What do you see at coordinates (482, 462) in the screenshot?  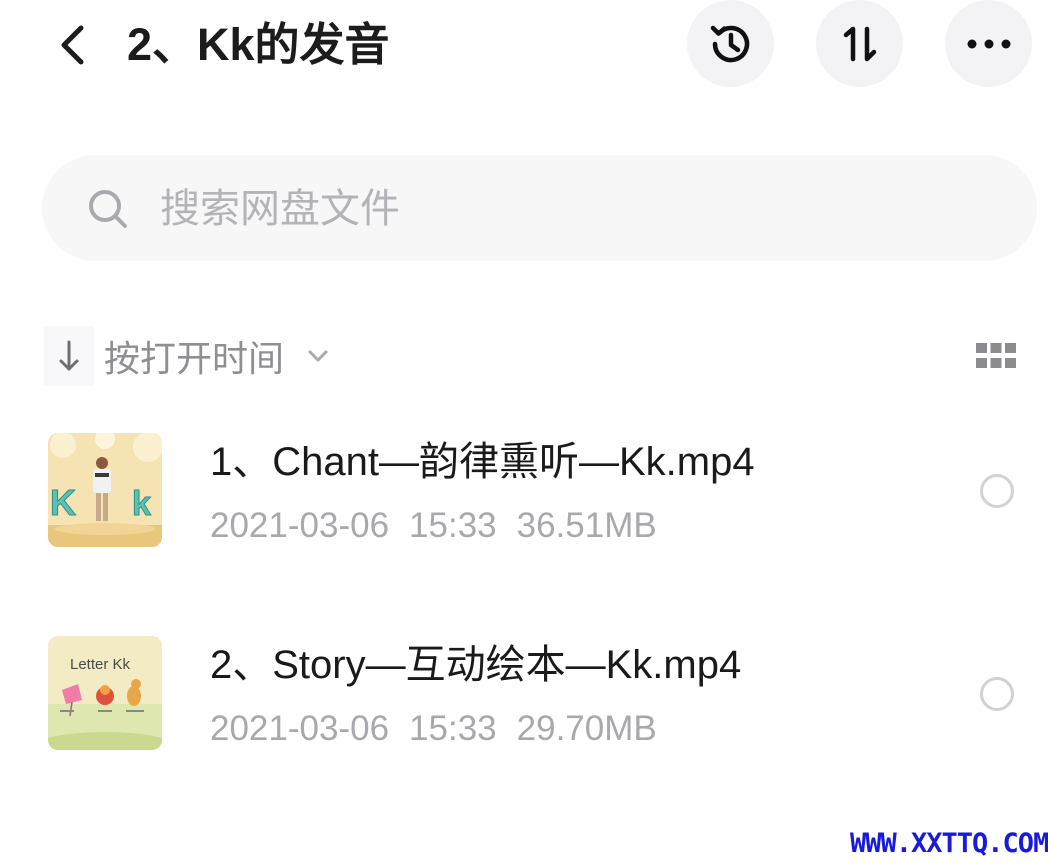 I see `file-name: 1、Chant—韵律熏听—Kk.mp4` at bounding box center [482, 462].